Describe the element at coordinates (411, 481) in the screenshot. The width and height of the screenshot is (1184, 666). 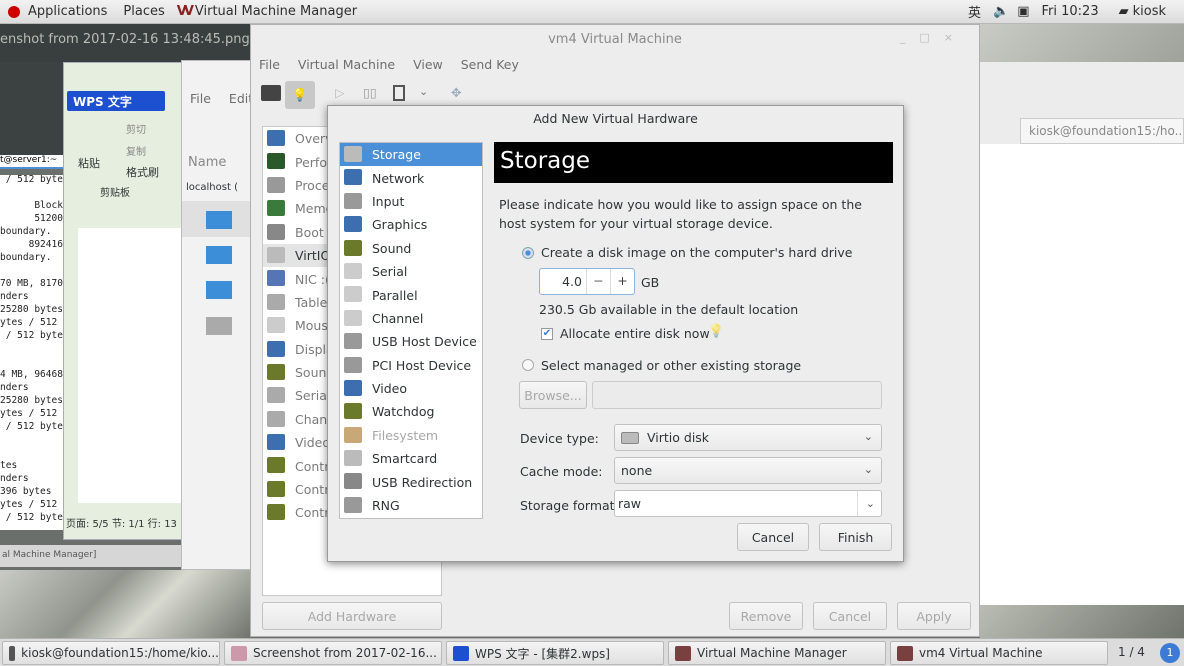
I see `hardware-type-usb-redirection: USB Redirection` at that location.